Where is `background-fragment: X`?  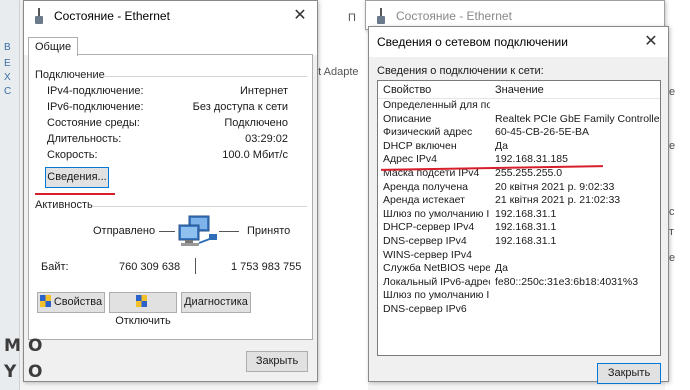
background-fragment: X is located at coordinates (7, 77).